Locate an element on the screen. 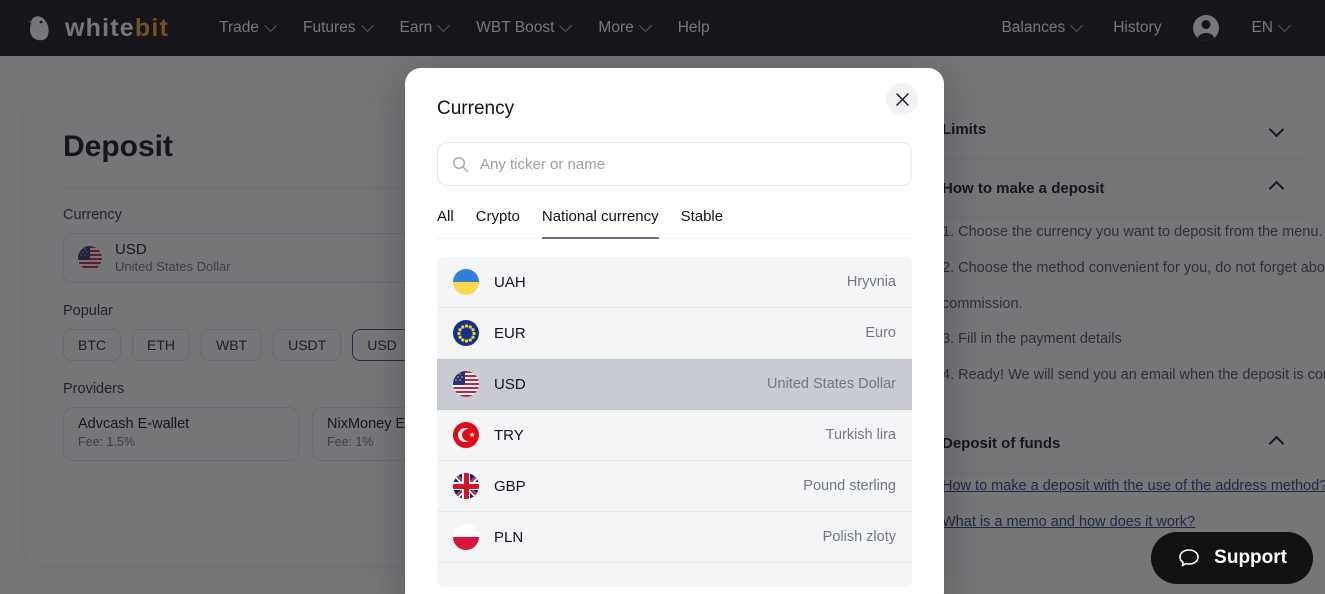  search-input is located at coordinates (688, 164).